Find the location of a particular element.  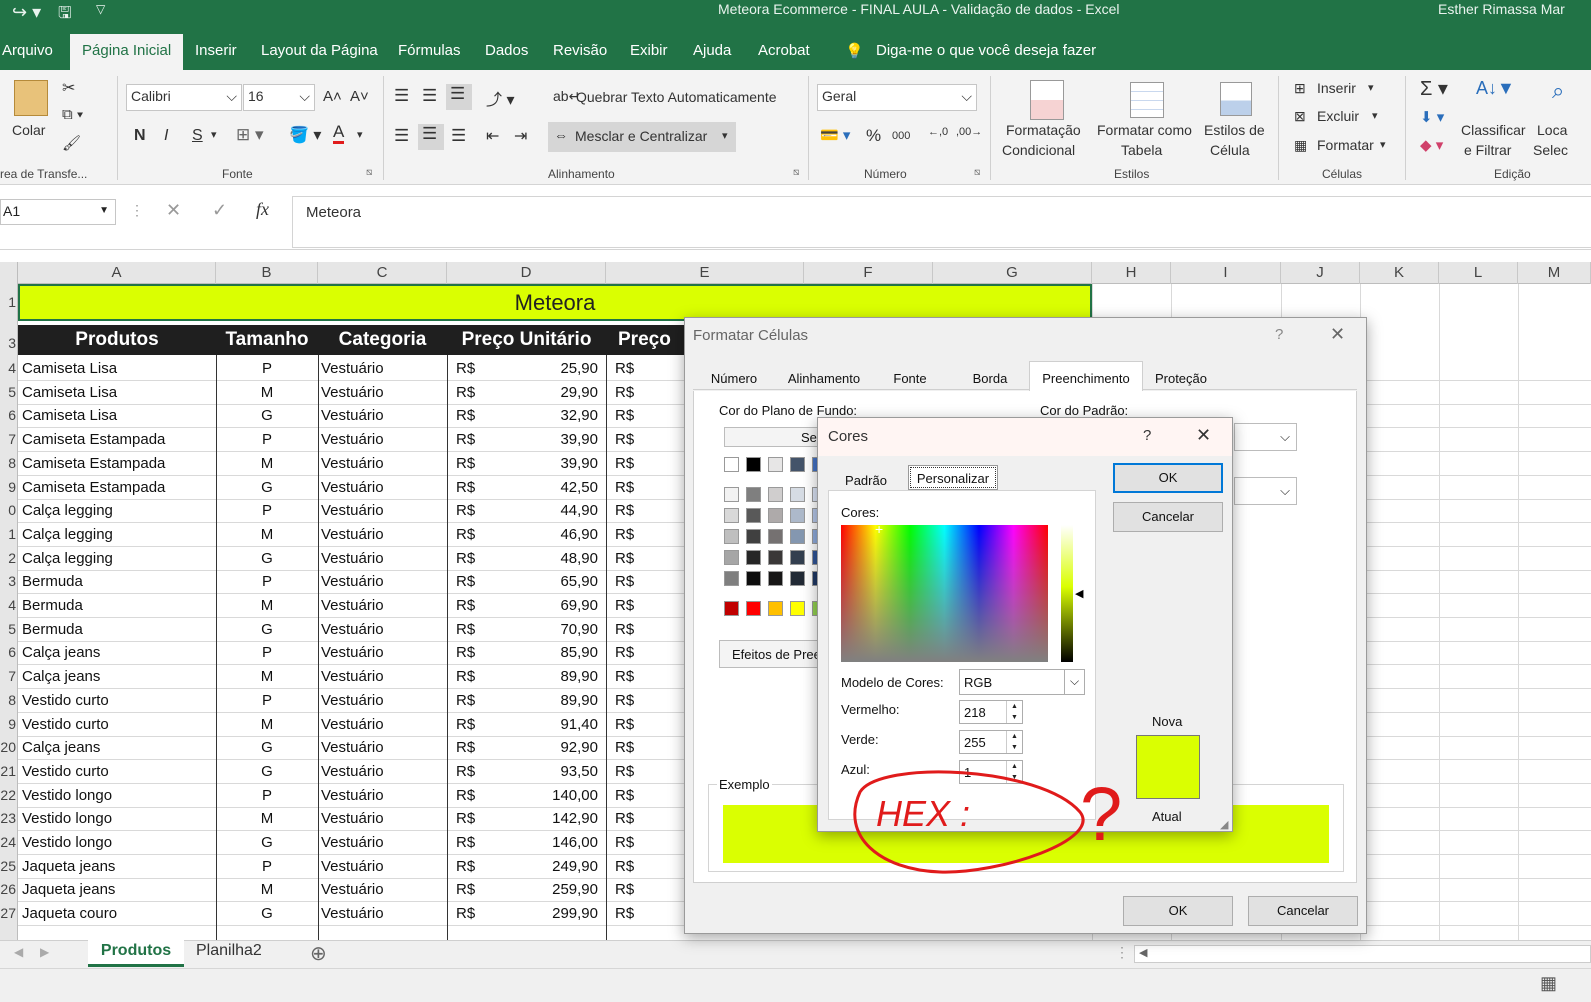

format-cancel-button: Cancelar is located at coordinates (1303, 911).